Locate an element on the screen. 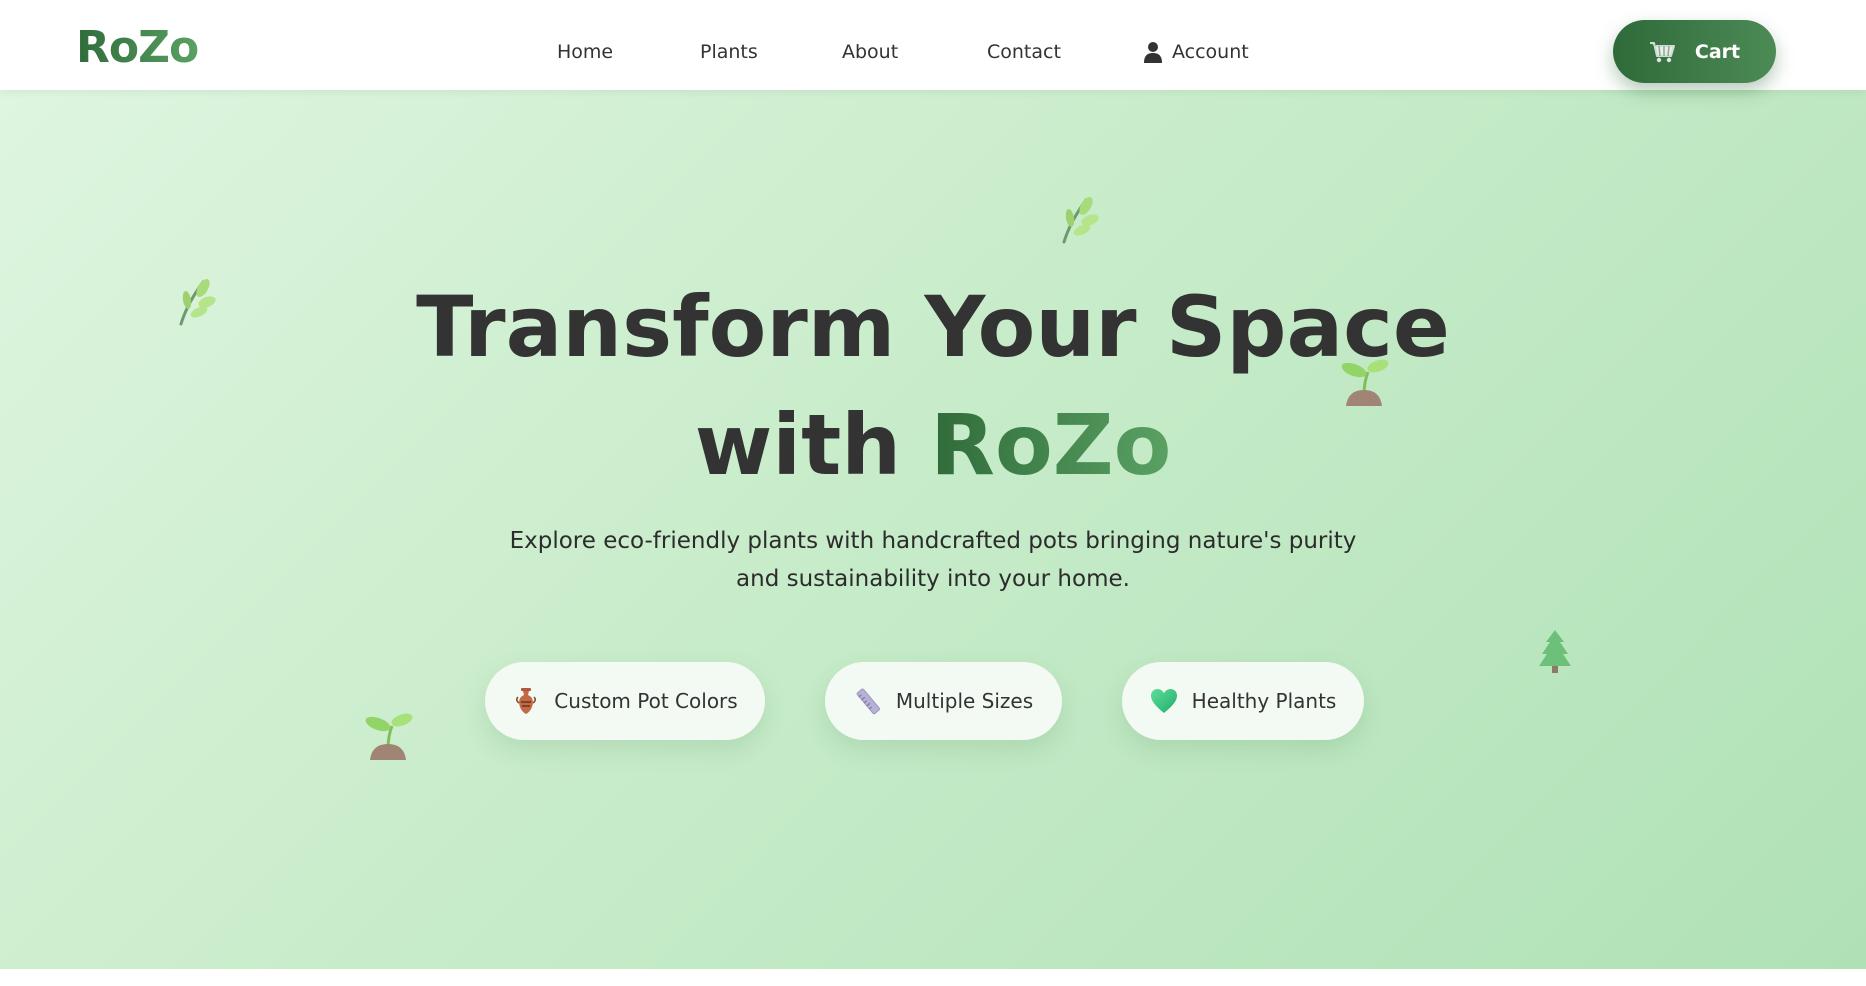 The height and width of the screenshot is (986, 1866). user-icon is located at coordinates (1153, 52).